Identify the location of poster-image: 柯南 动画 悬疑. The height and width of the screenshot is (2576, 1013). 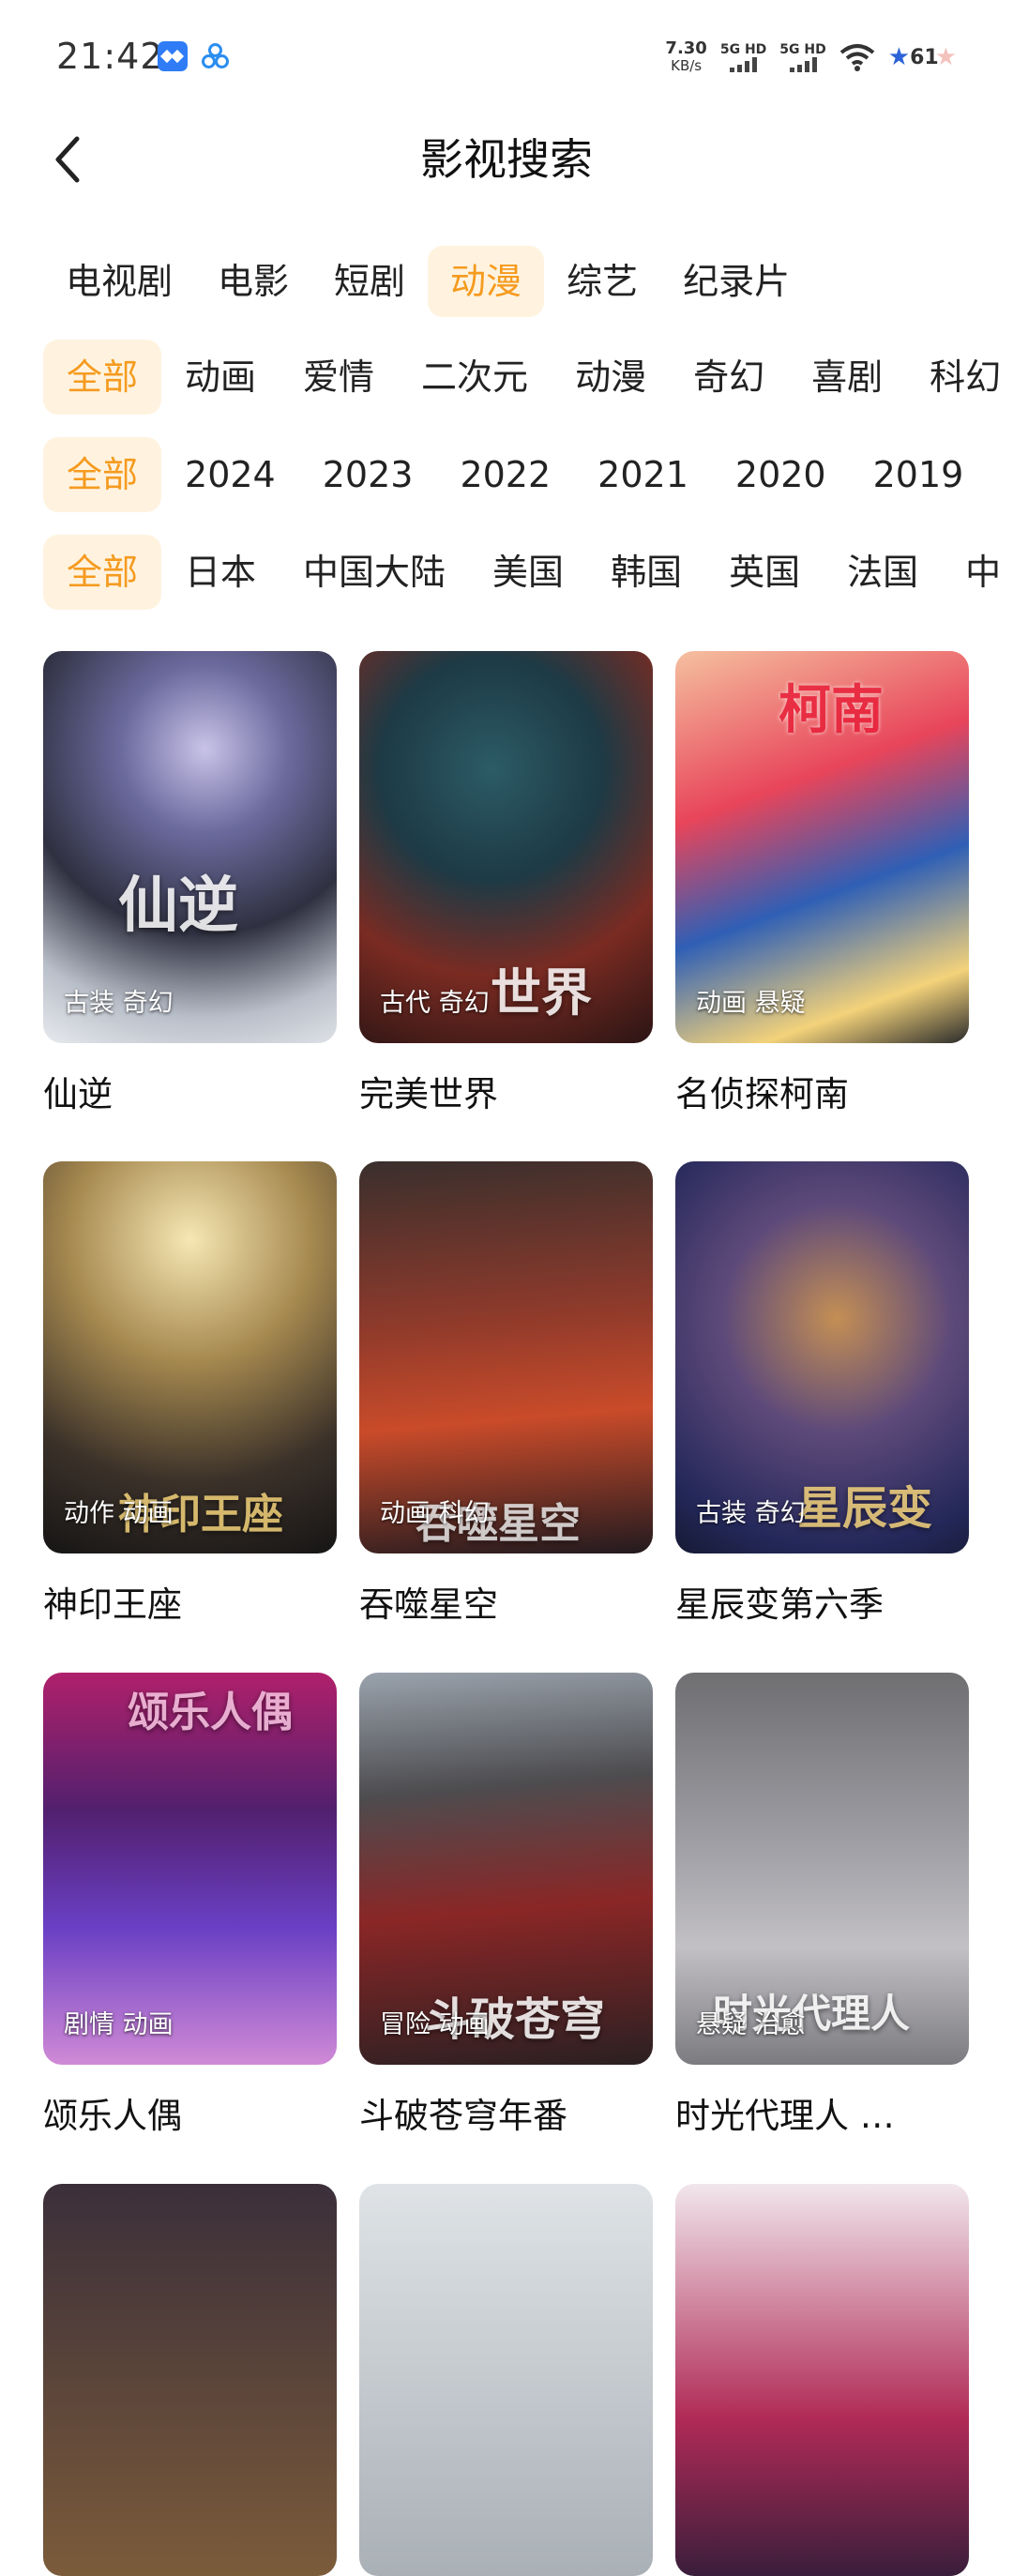
(822, 847).